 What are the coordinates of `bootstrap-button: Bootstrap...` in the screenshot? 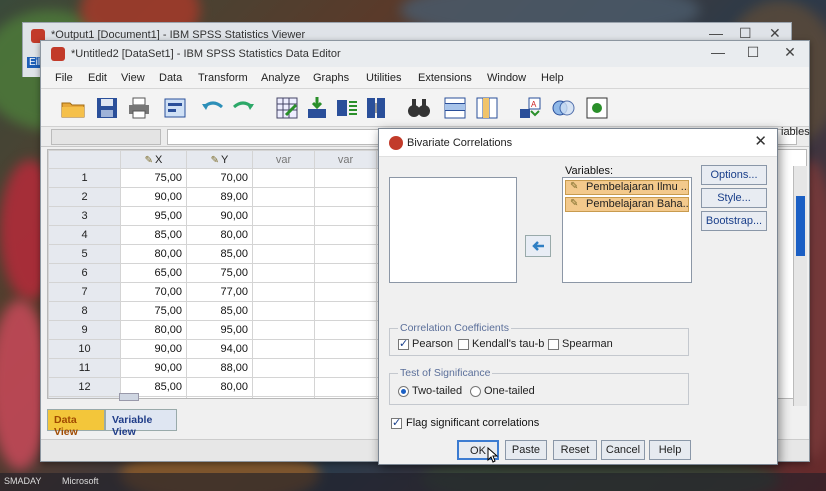 It's located at (734, 221).